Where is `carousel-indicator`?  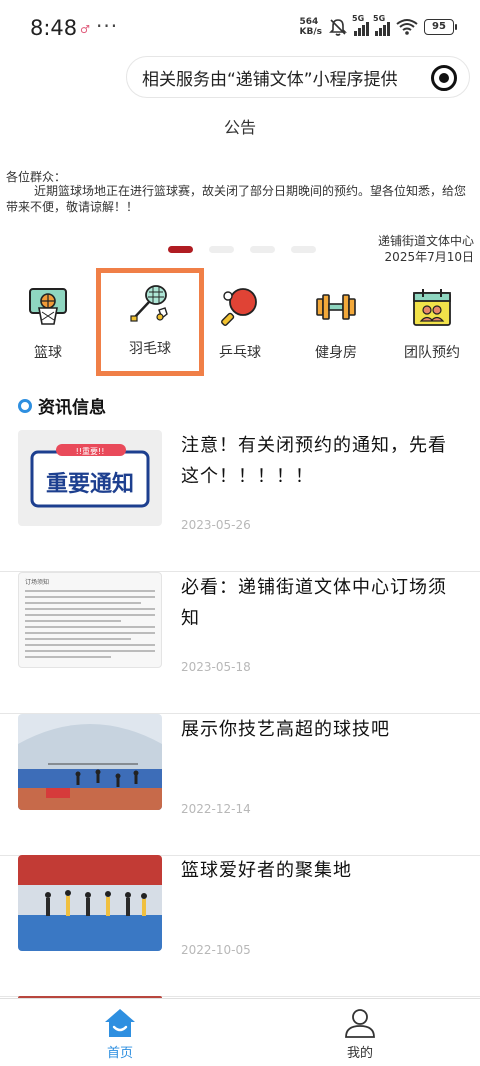
carousel-indicator is located at coordinates (242, 249).